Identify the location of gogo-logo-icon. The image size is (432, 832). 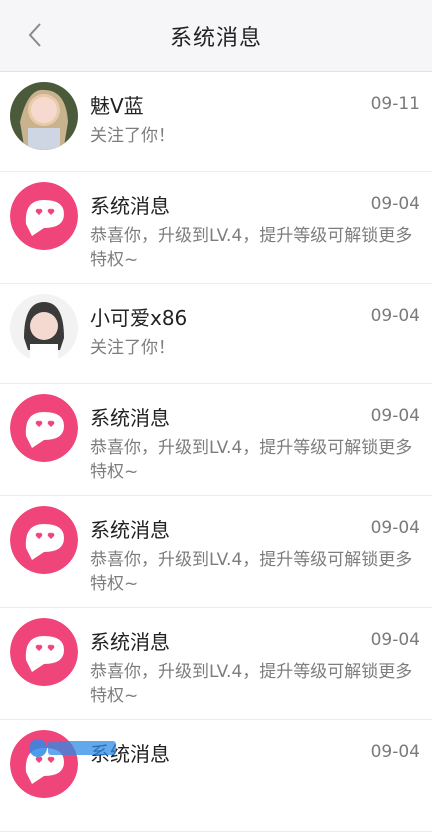
(73, 748).